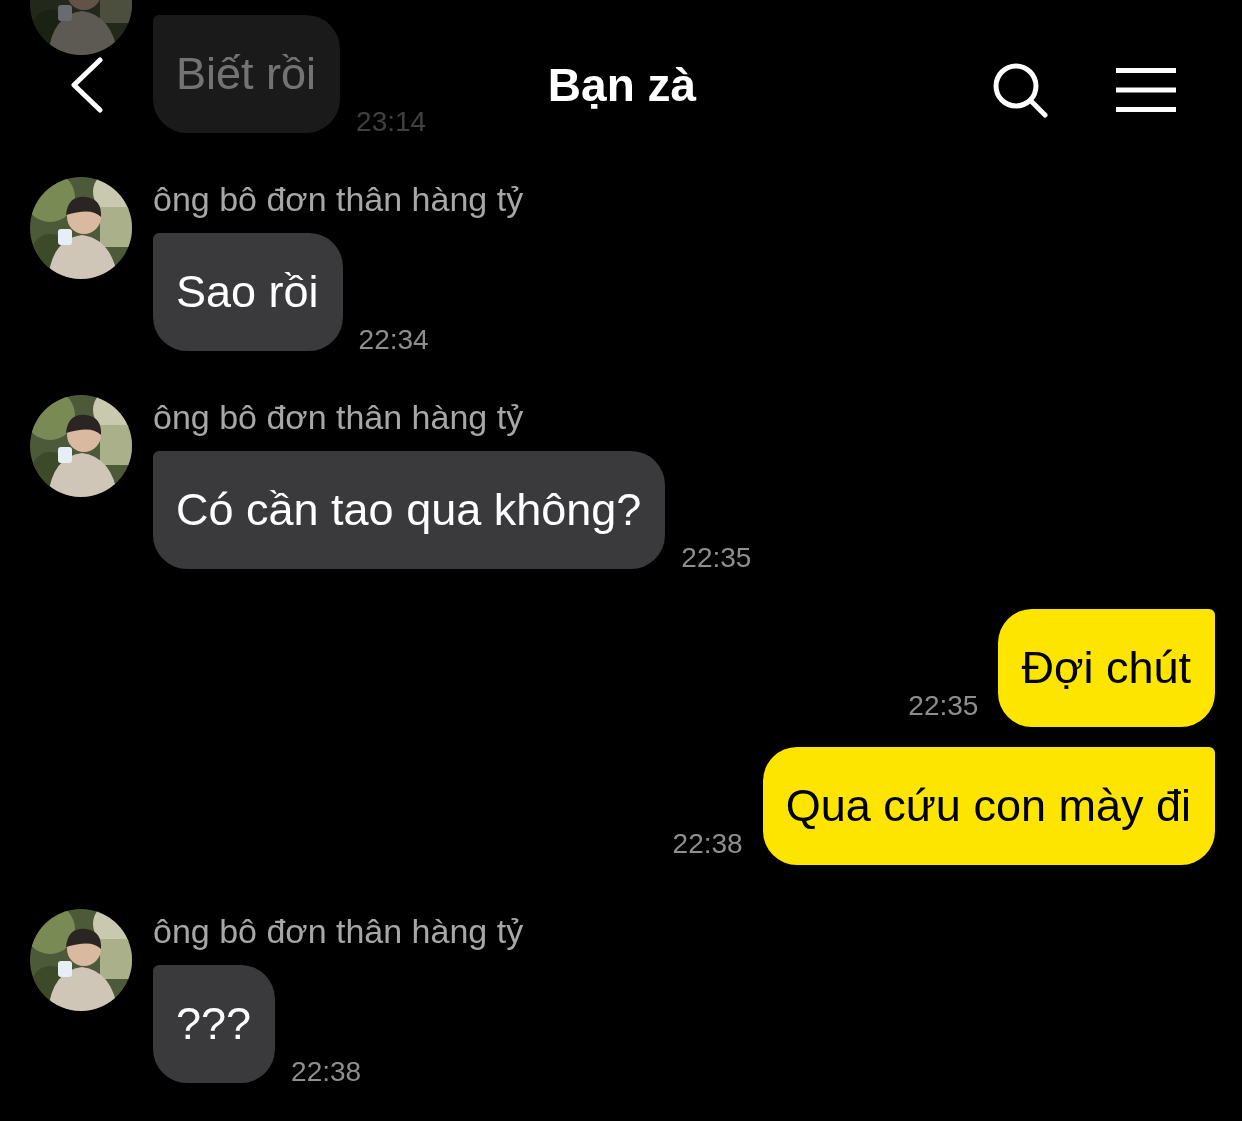 The height and width of the screenshot is (1121, 1242). What do you see at coordinates (409, 510) in the screenshot?
I see `message-bubble: Có cần tao qua không?` at bounding box center [409, 510].